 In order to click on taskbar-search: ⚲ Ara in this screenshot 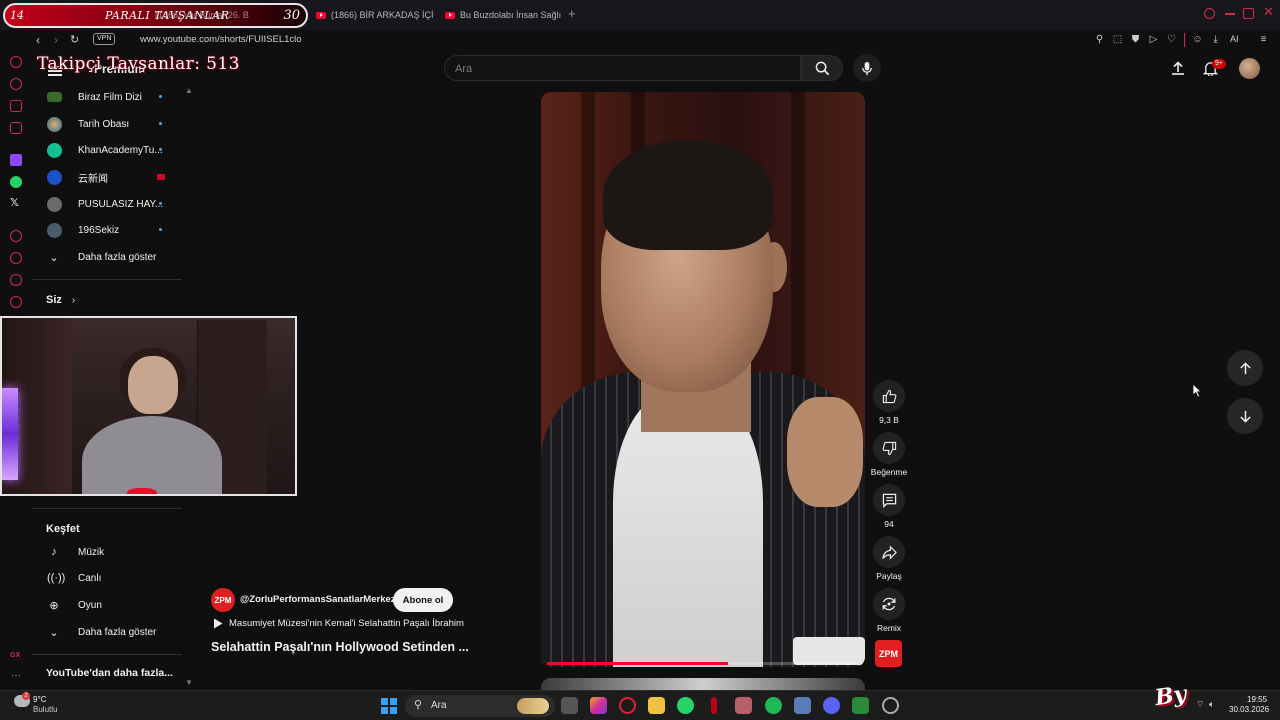, I will do `click(480, 706)`.